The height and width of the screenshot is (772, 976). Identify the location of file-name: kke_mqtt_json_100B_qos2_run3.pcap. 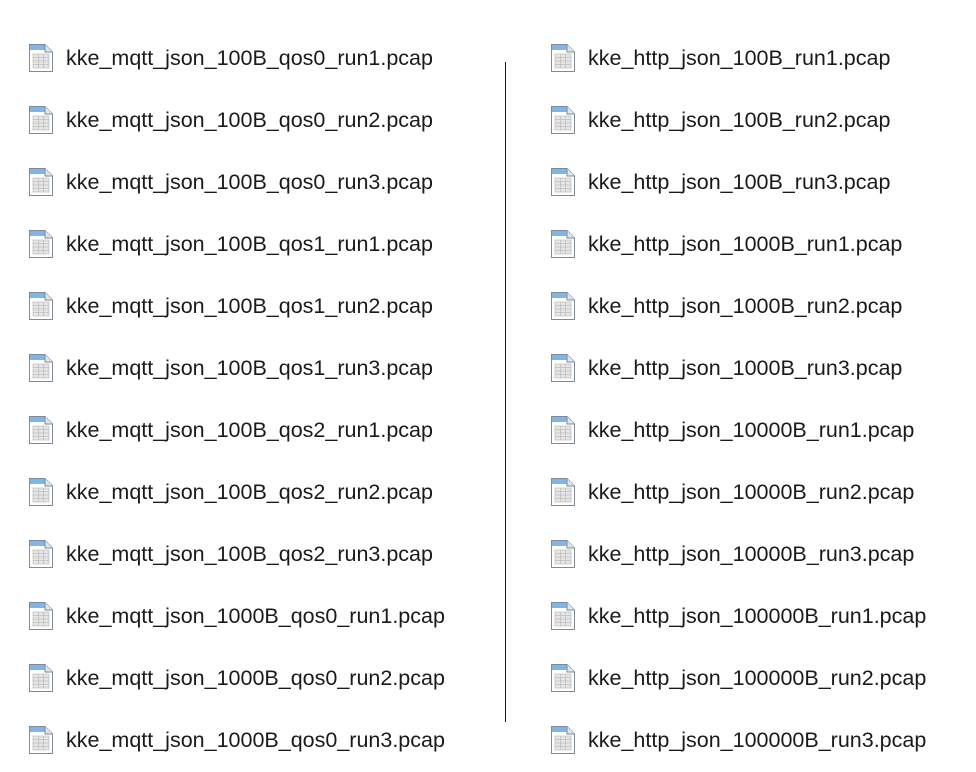
(249, 553).